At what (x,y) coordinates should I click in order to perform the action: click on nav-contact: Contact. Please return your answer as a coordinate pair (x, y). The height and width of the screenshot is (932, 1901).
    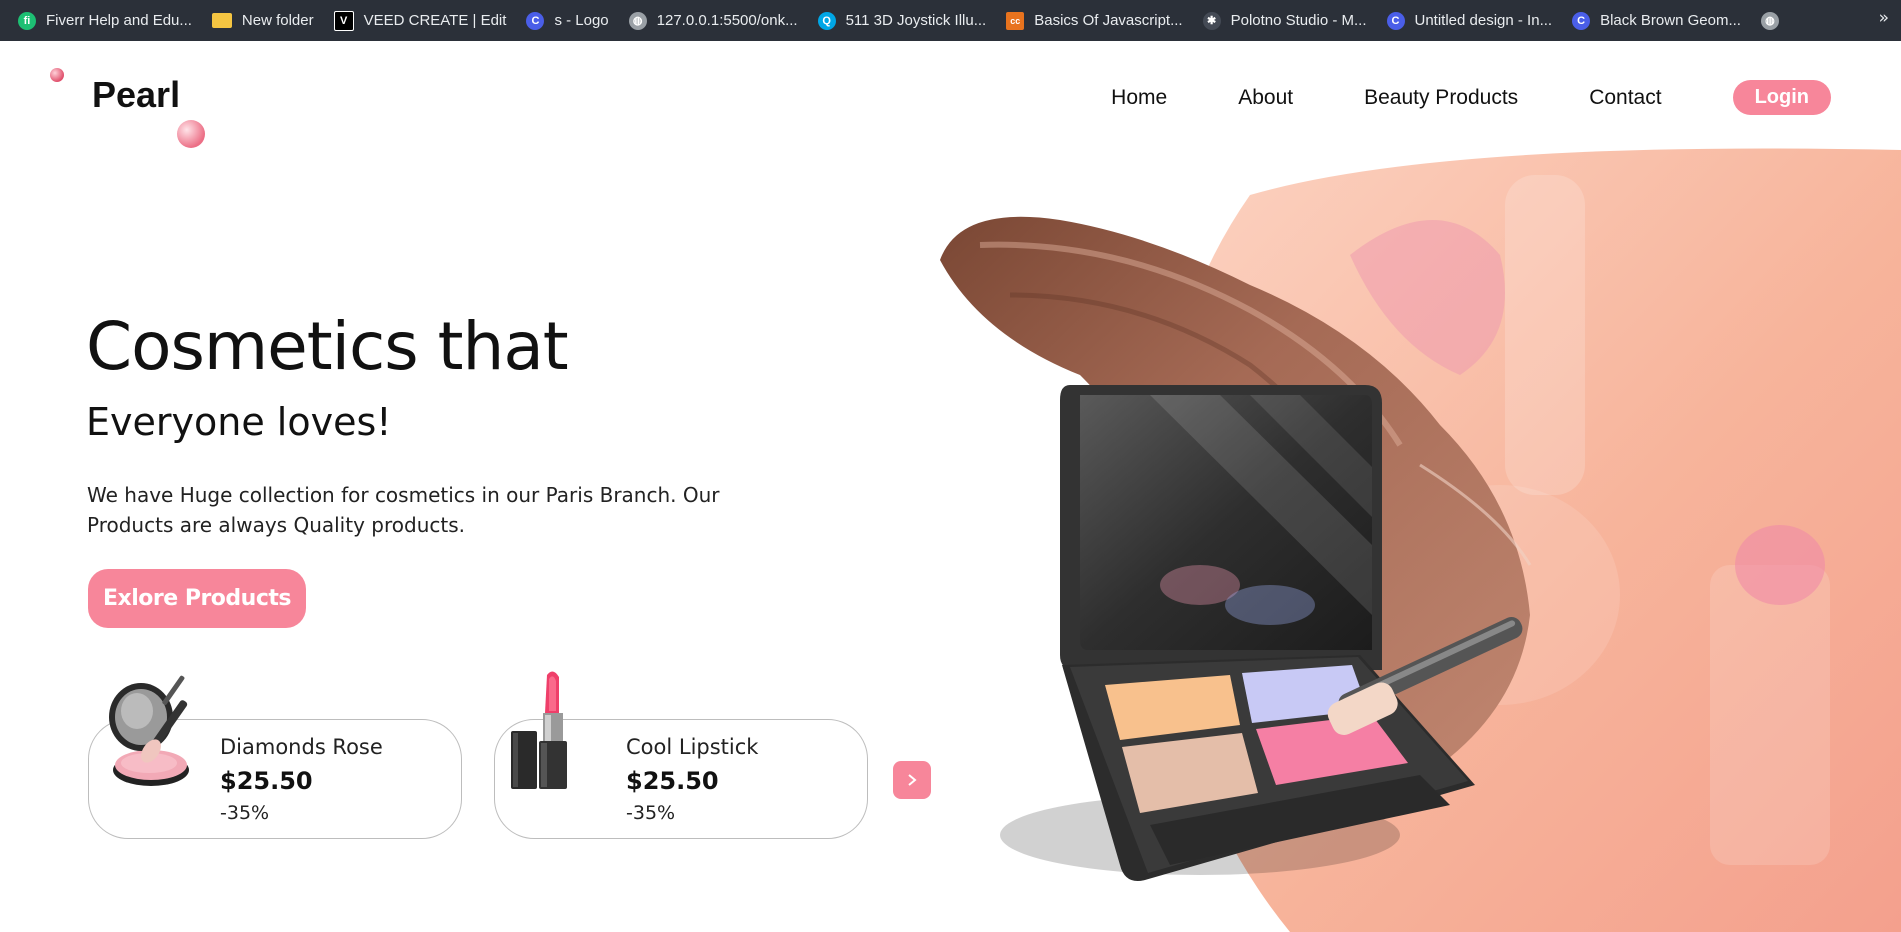
    Looking at the image, I should click on (1625, 98).